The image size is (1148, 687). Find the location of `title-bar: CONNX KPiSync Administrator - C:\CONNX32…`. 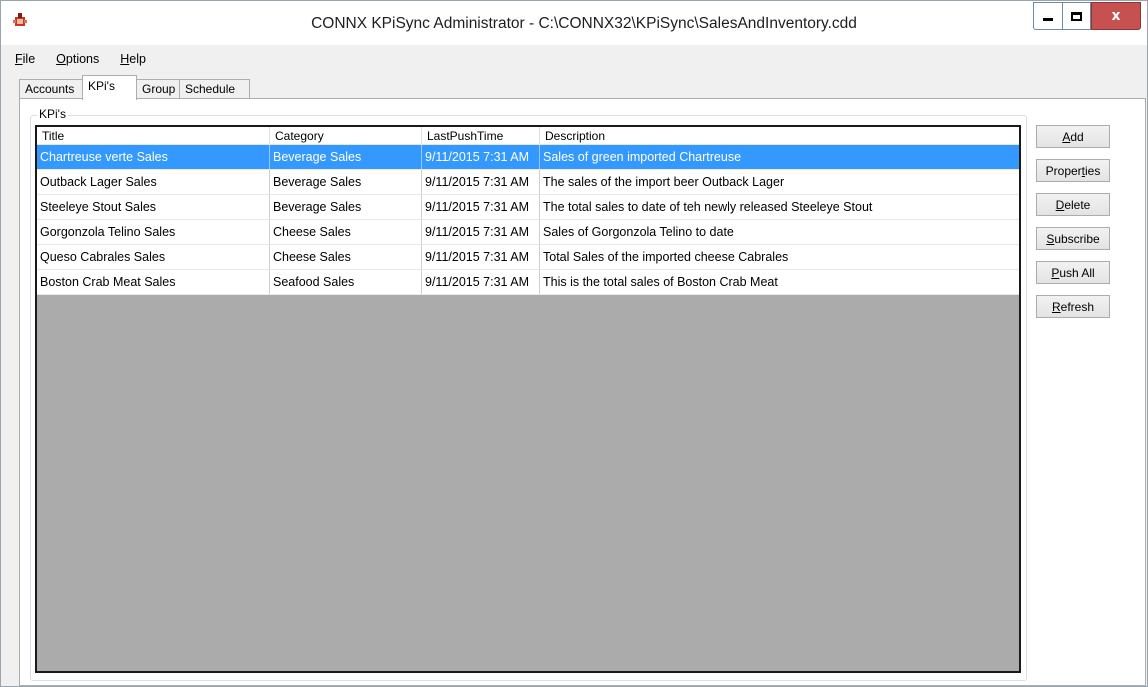

title-bar: CONNX KPiSync Administrator - C:\CONNX32… is located at coordinates (574, 23).